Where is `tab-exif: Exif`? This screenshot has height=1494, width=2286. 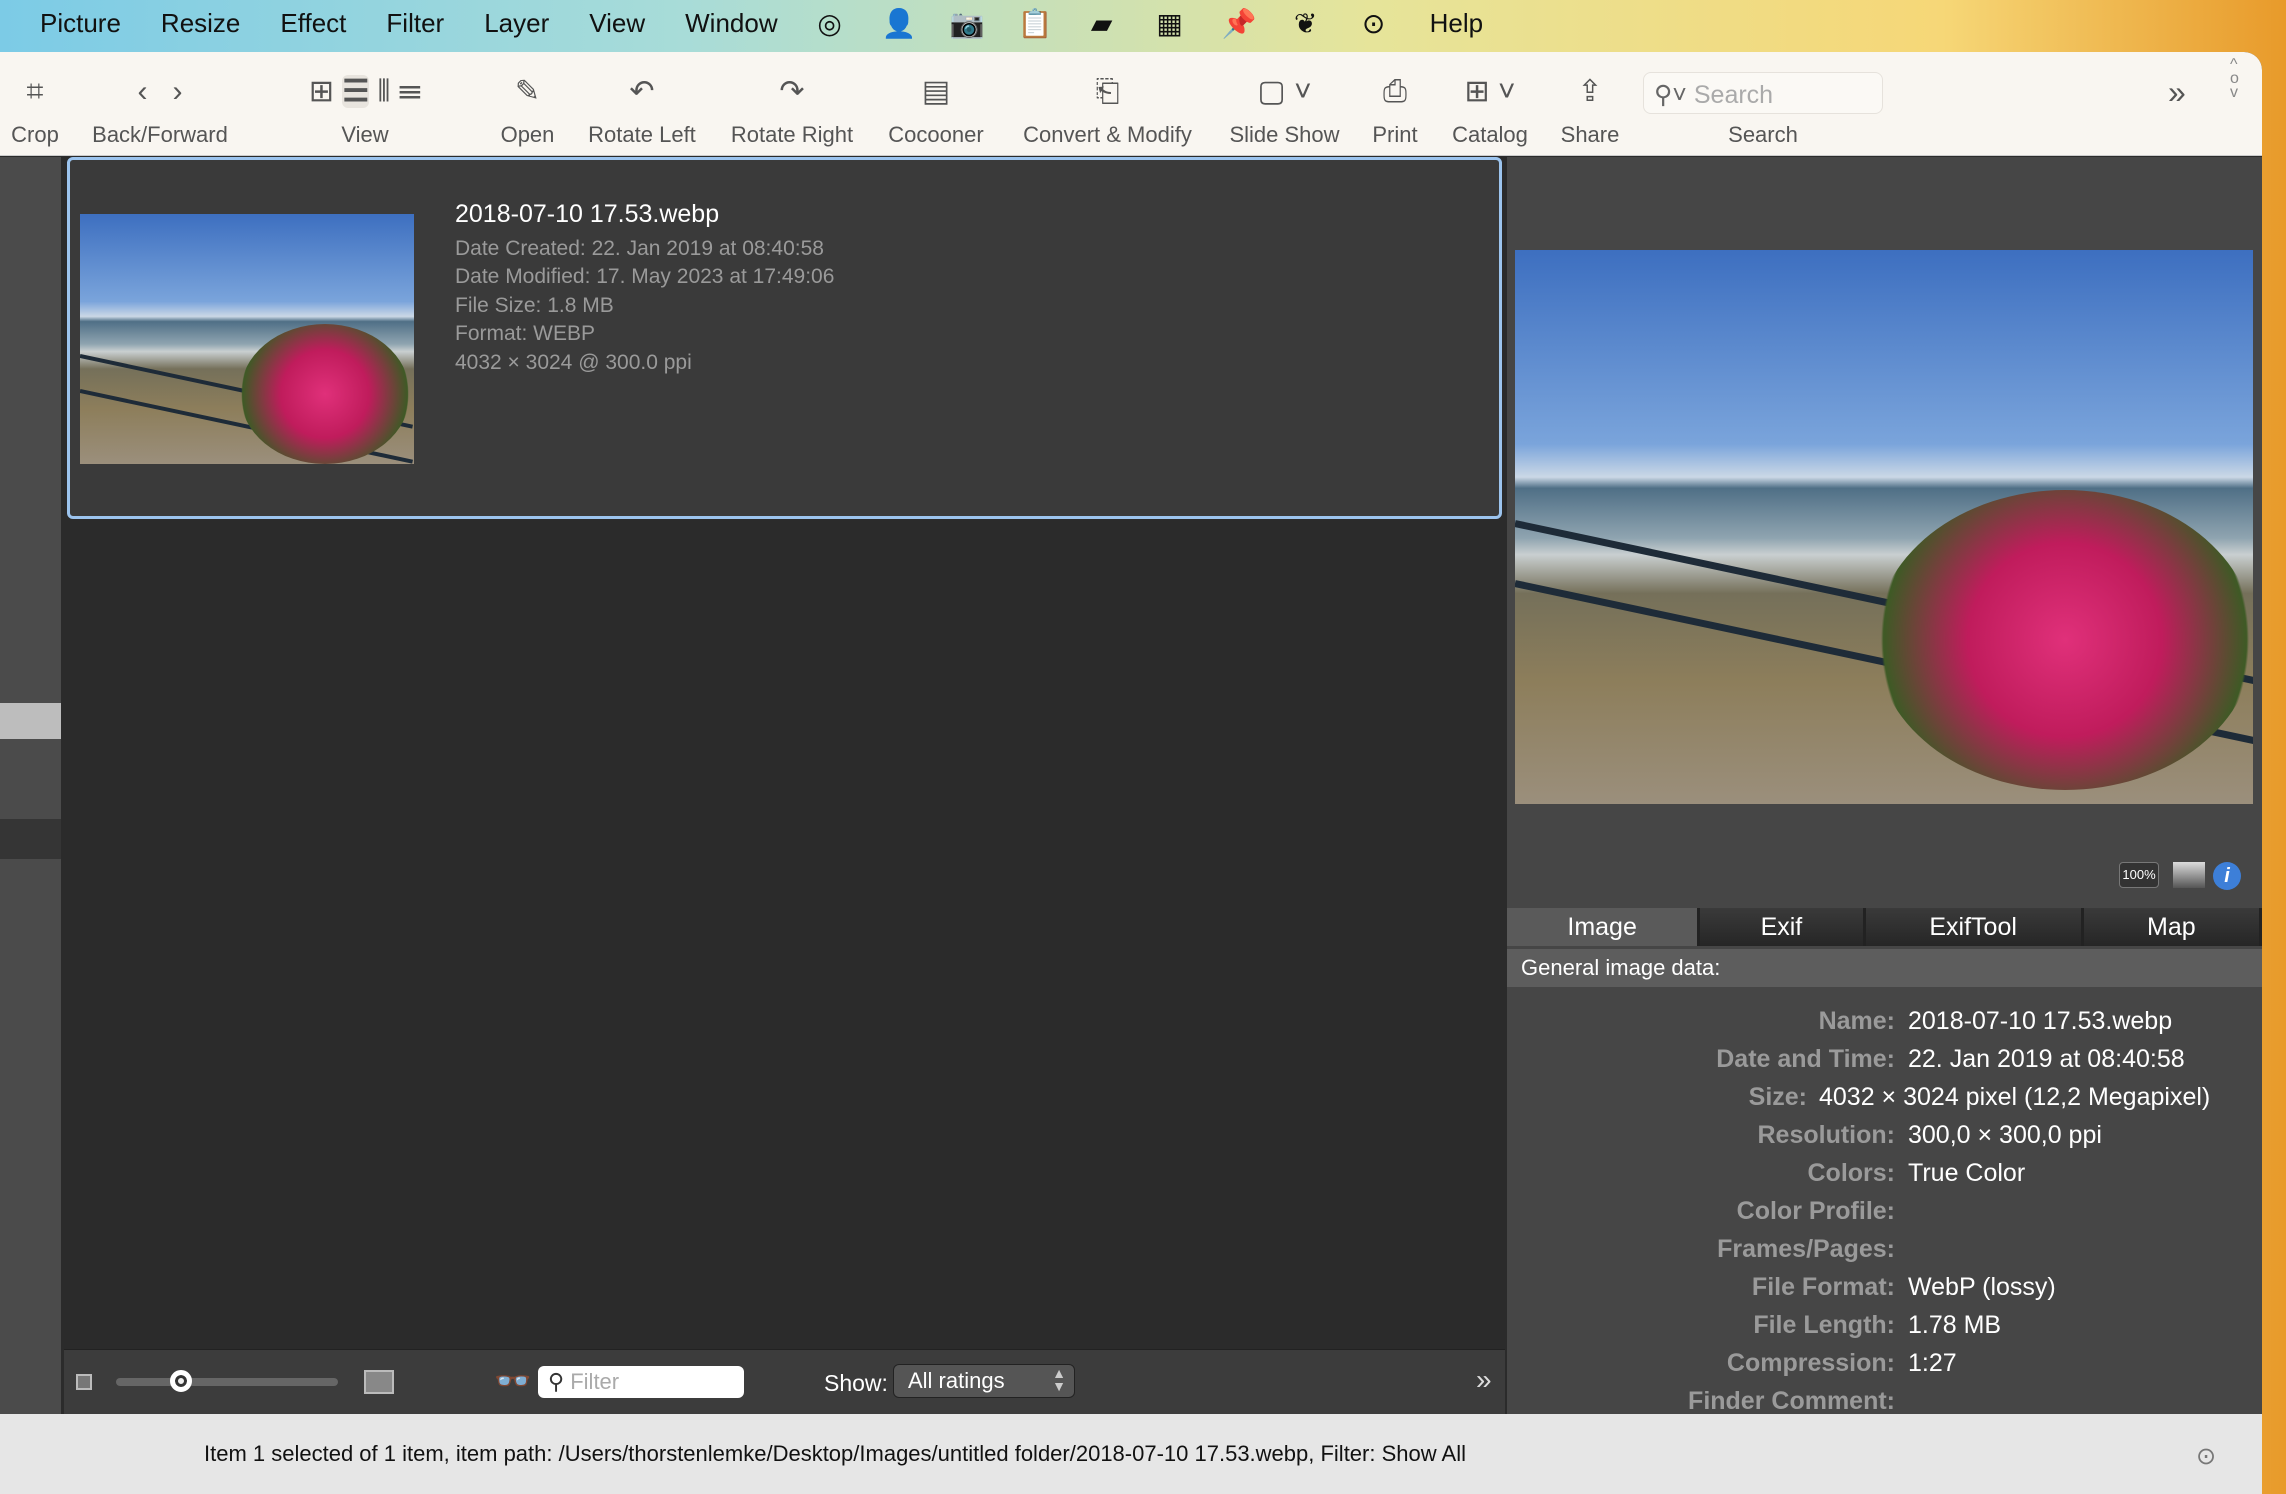 tab-exif: Exif is located at coordinates (1781, 927).